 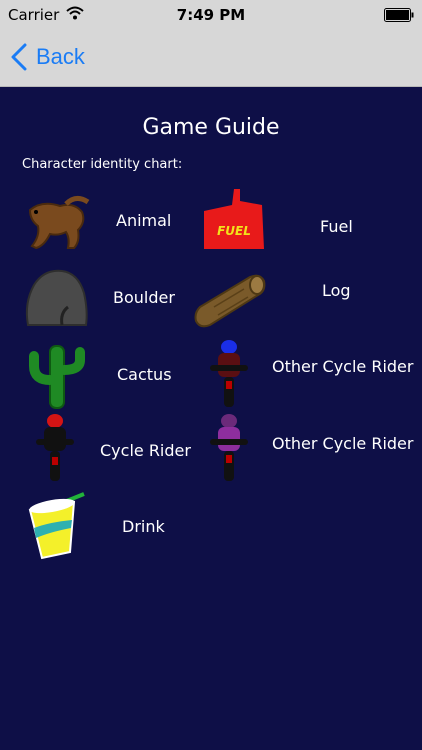 What do you see at coordinates (399, 15) in the screenshot?
I see `battery-icon` at bounding box center [399, 15].